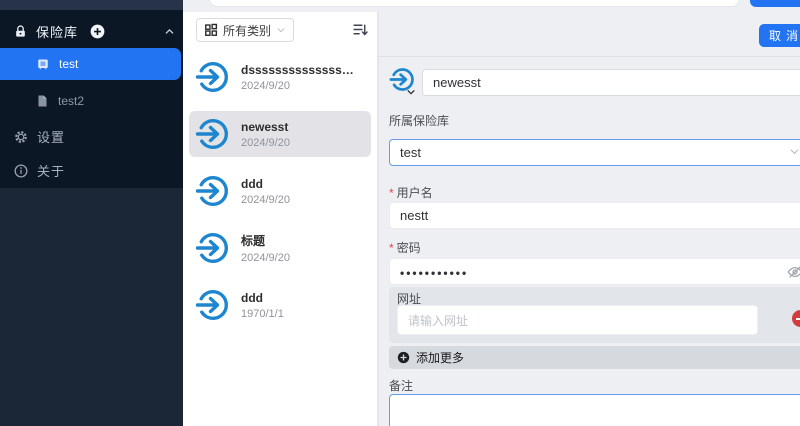  Describe the element at coordinates (405, 248) in the screenshot. I see `password-field-label: * 密码` at that location.